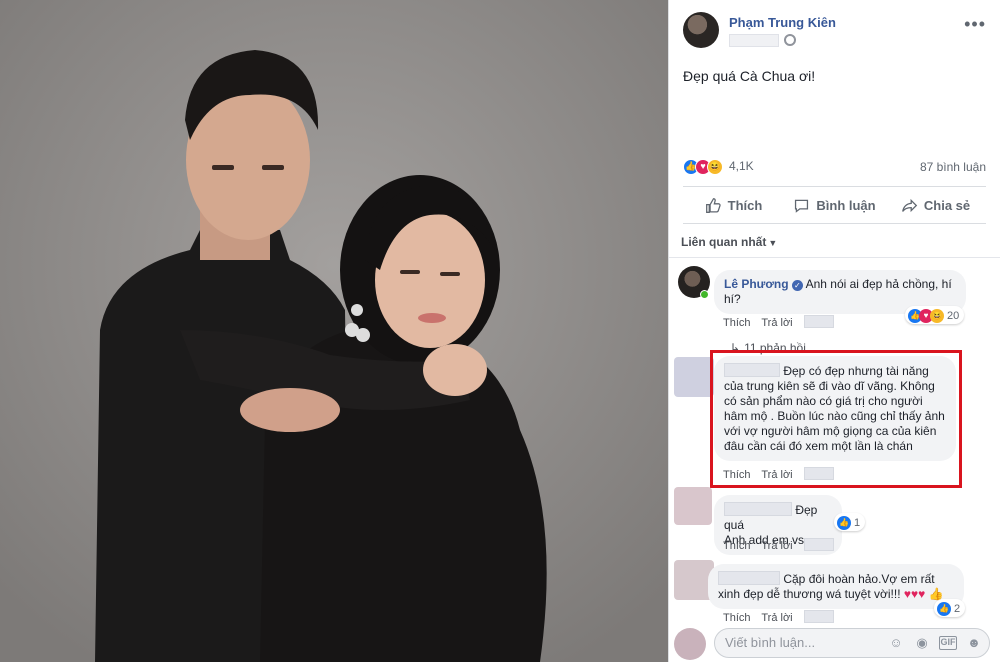 Image resolution: width=1000 pixels, height=662 pixels. I want to click on comment-reactions-badge: 👍 ♥ 😆 20, so click(935, 315).